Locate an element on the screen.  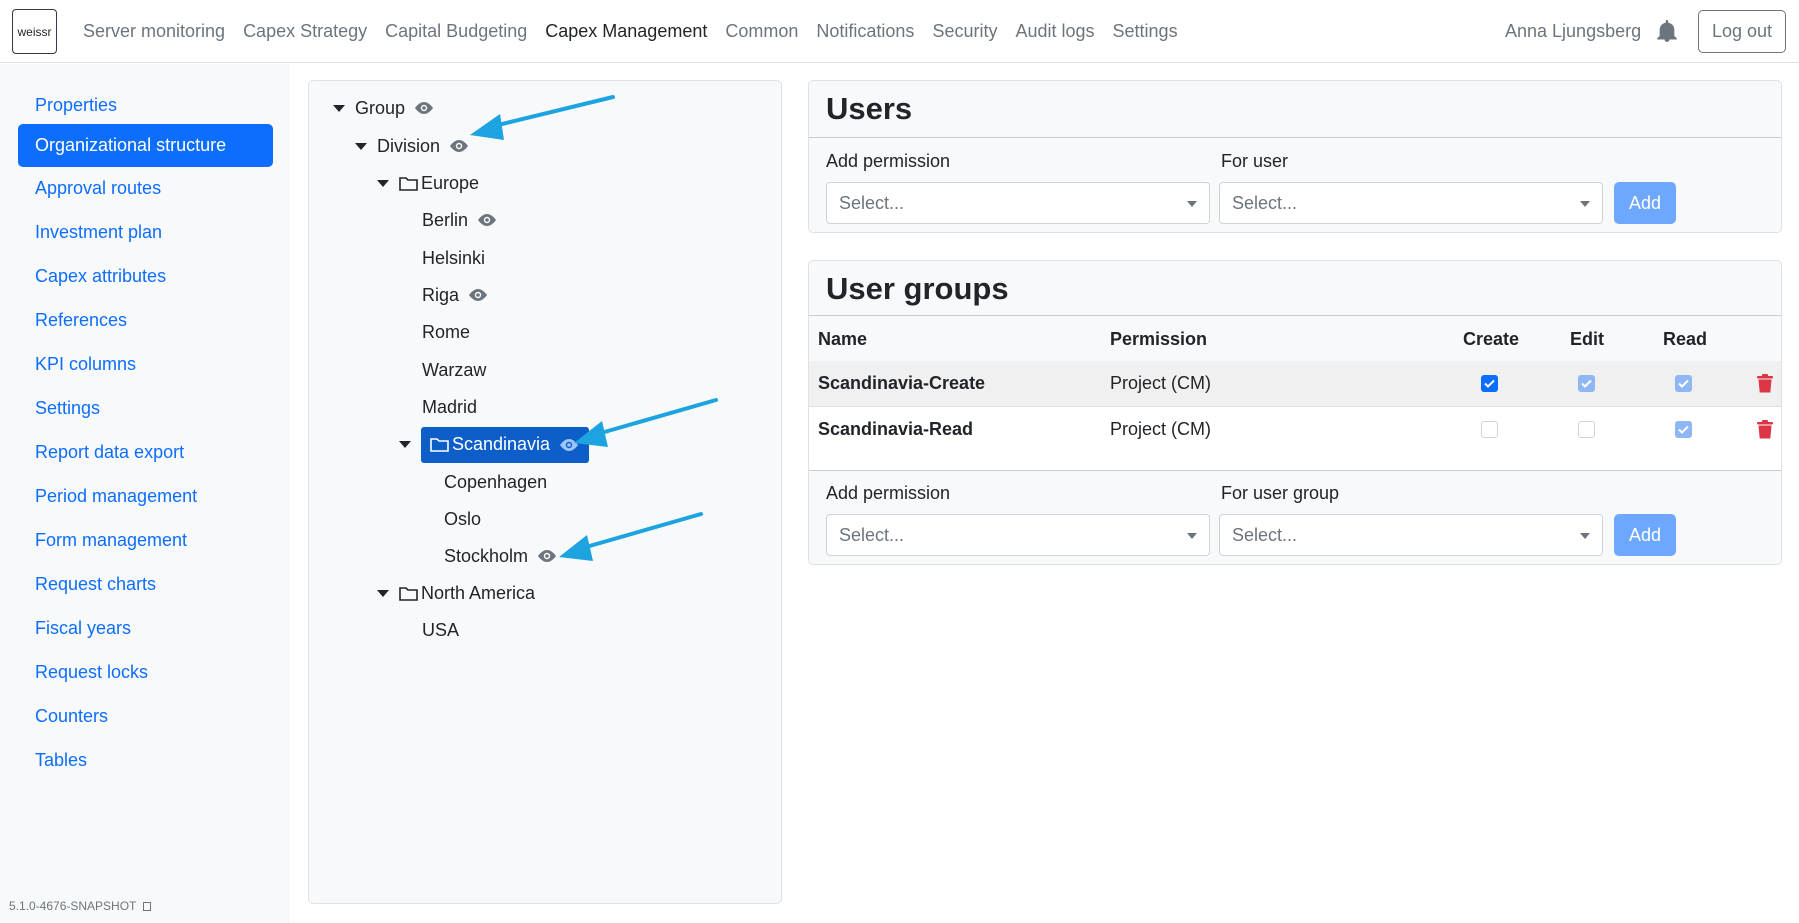
logout-button: Log out is located at coordinates (1742, 31).